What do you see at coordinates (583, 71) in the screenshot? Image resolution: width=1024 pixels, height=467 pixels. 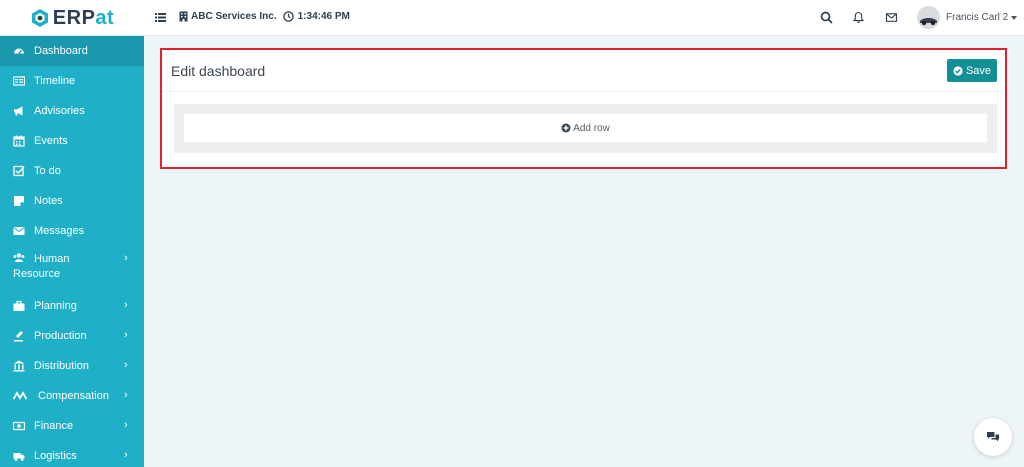 I see `panel-header: Edit dashboard Save` at bounding box center [583, 71].